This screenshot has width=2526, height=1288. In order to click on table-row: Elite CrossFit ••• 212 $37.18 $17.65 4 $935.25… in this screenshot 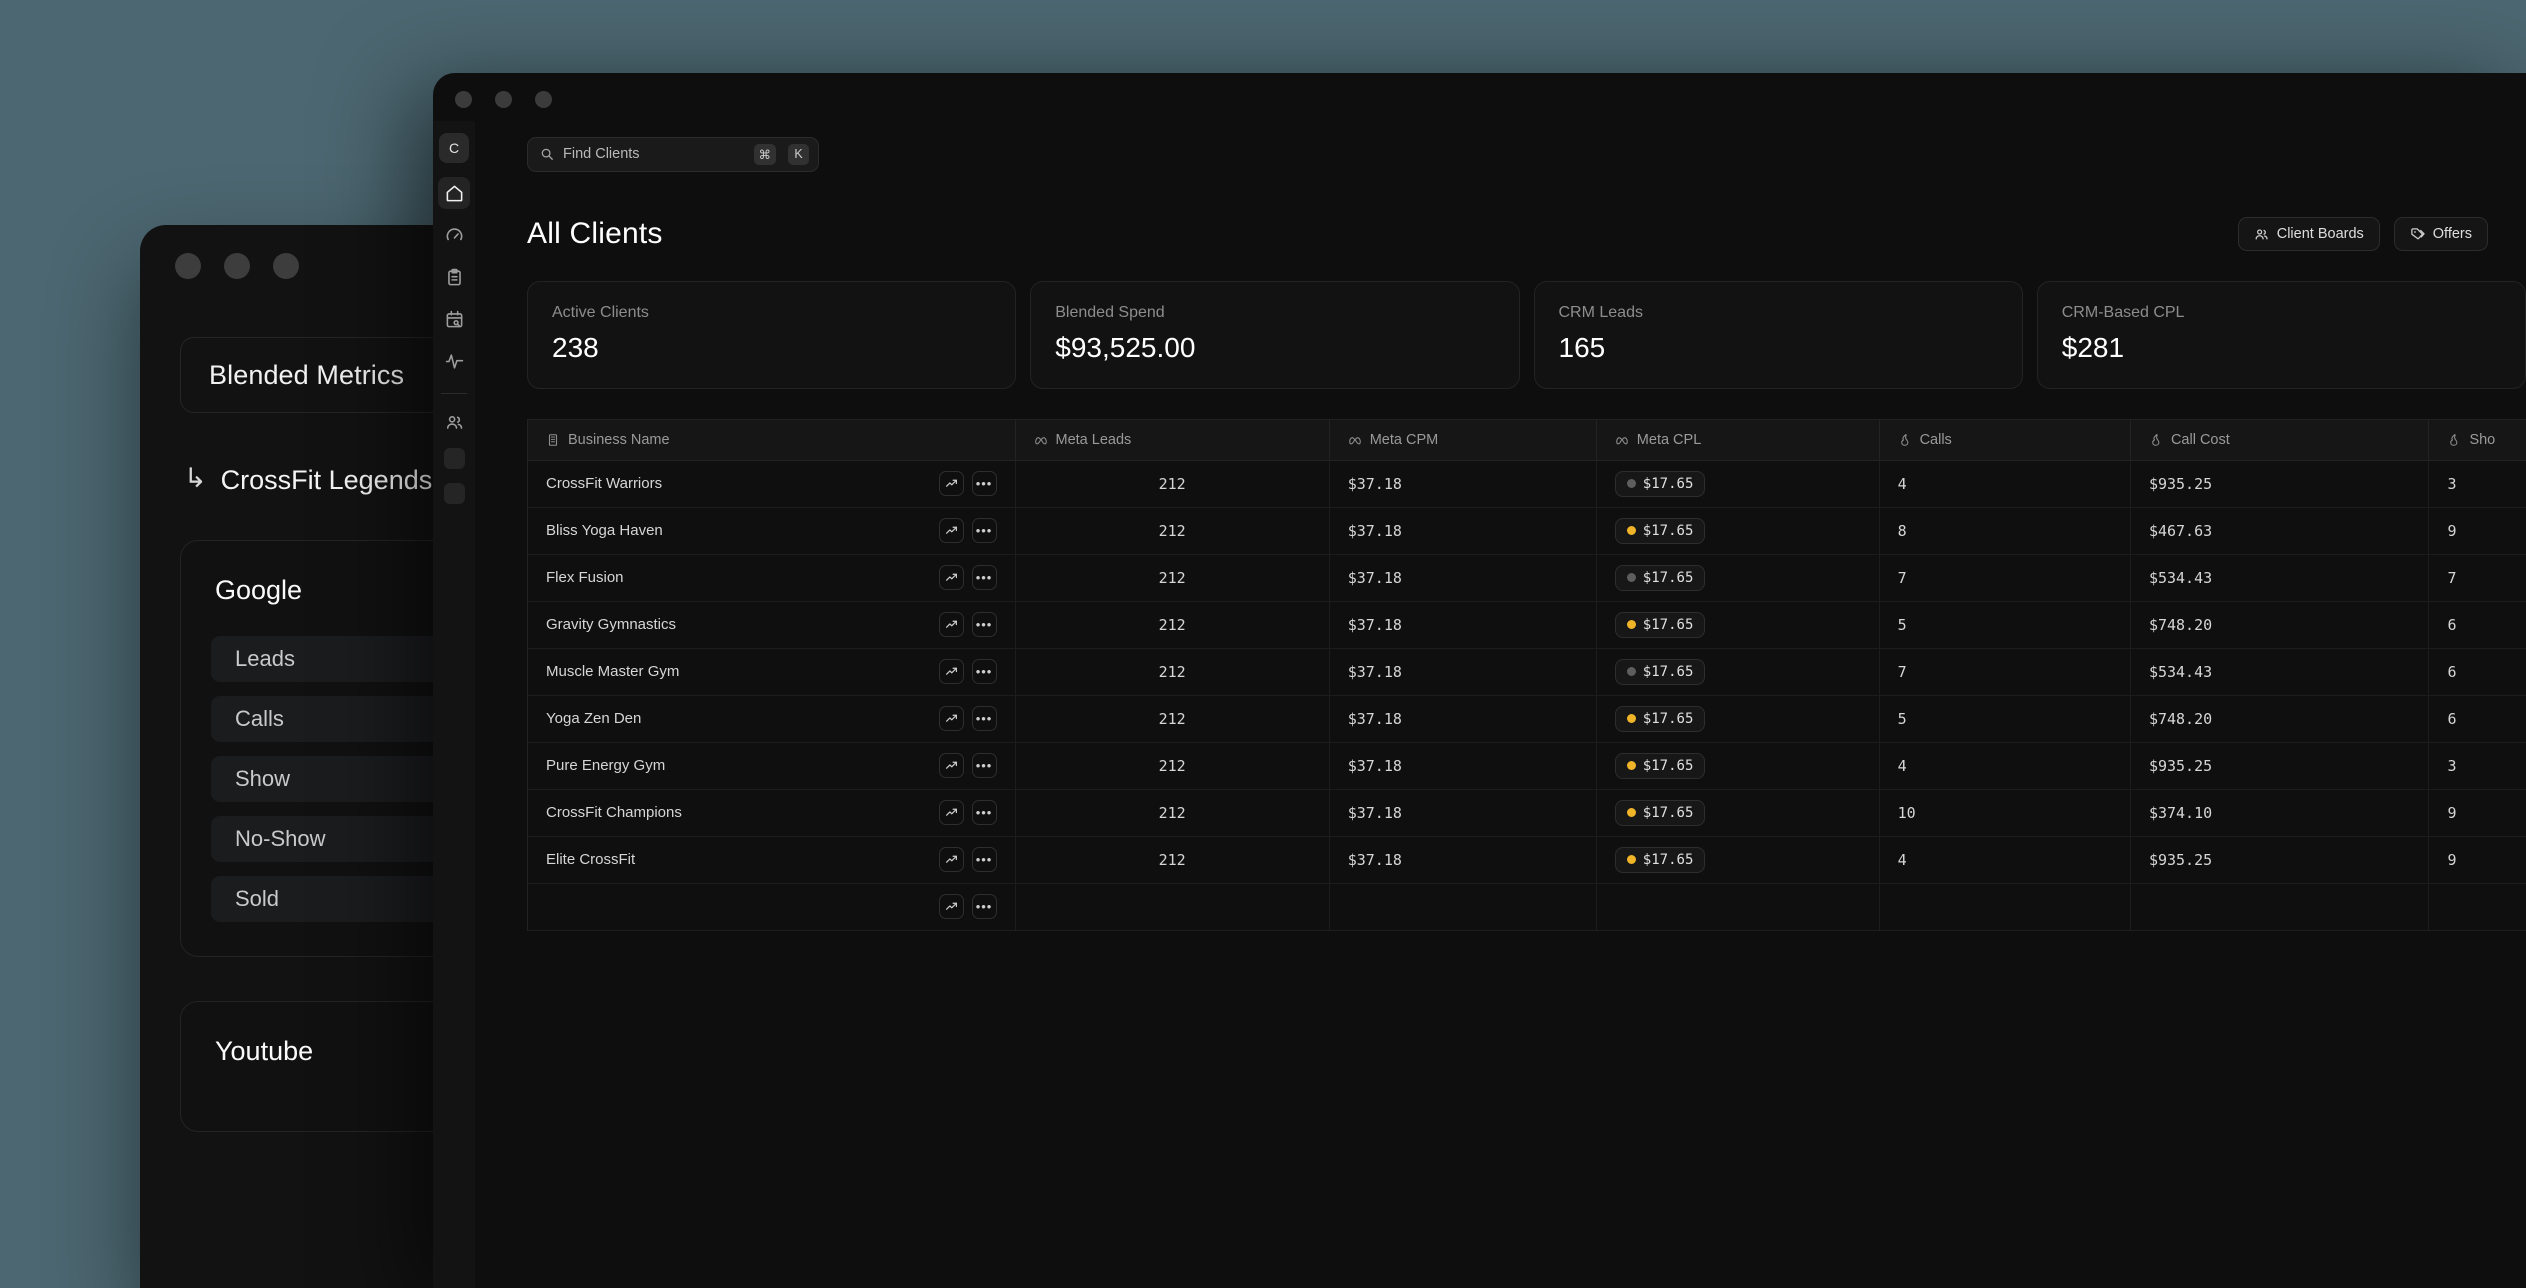, I will do `click(1527, 860)`.